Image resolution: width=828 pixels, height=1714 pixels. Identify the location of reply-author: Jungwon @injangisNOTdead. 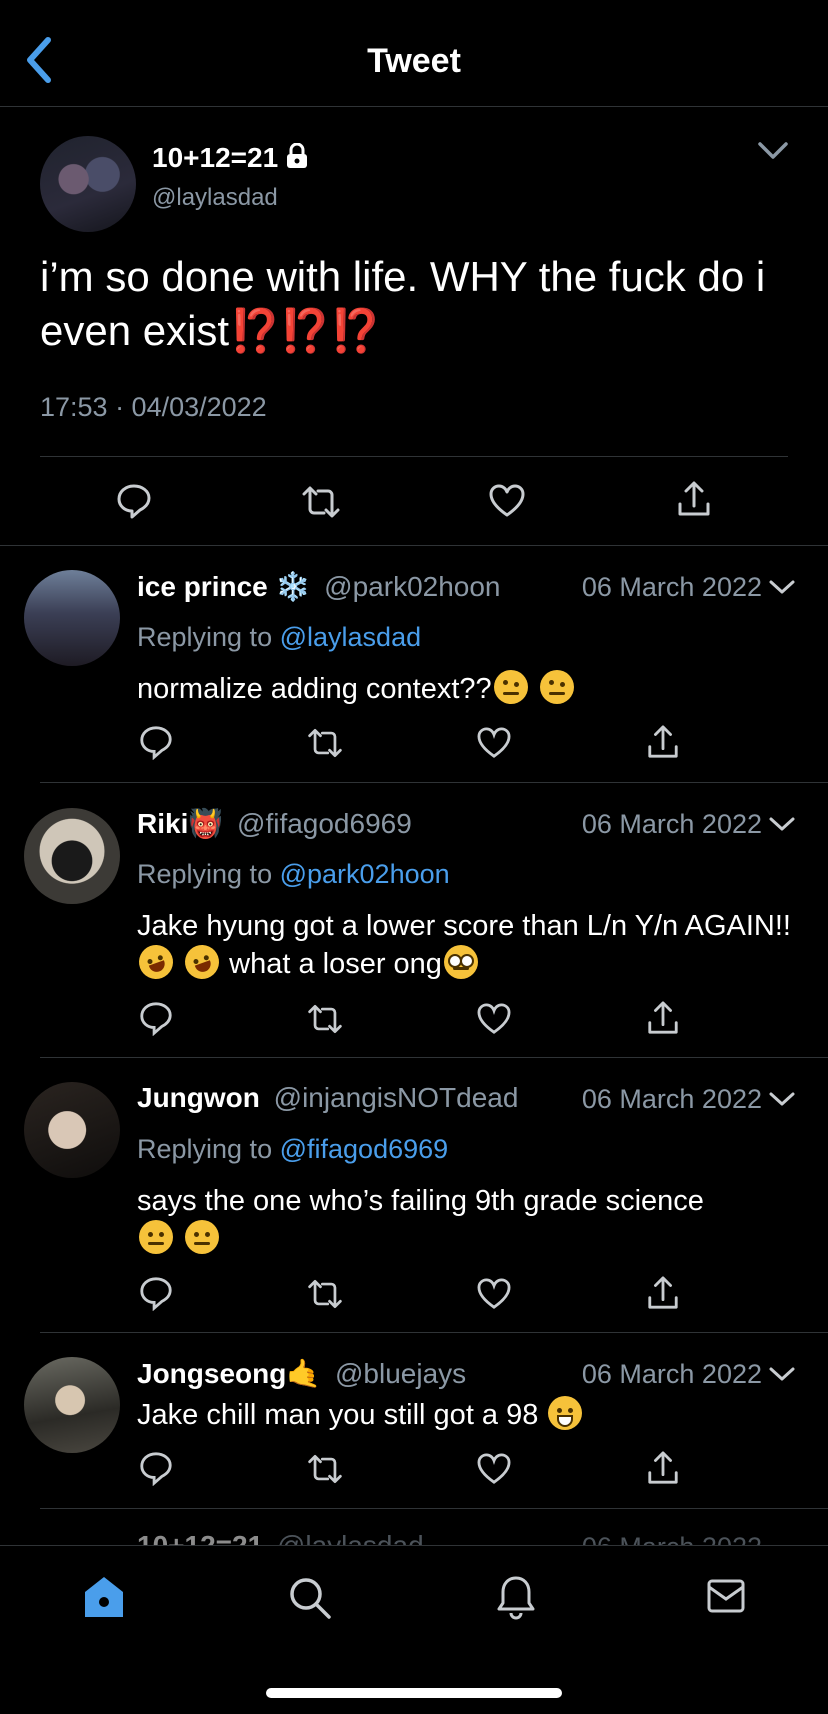
(327, 1098).